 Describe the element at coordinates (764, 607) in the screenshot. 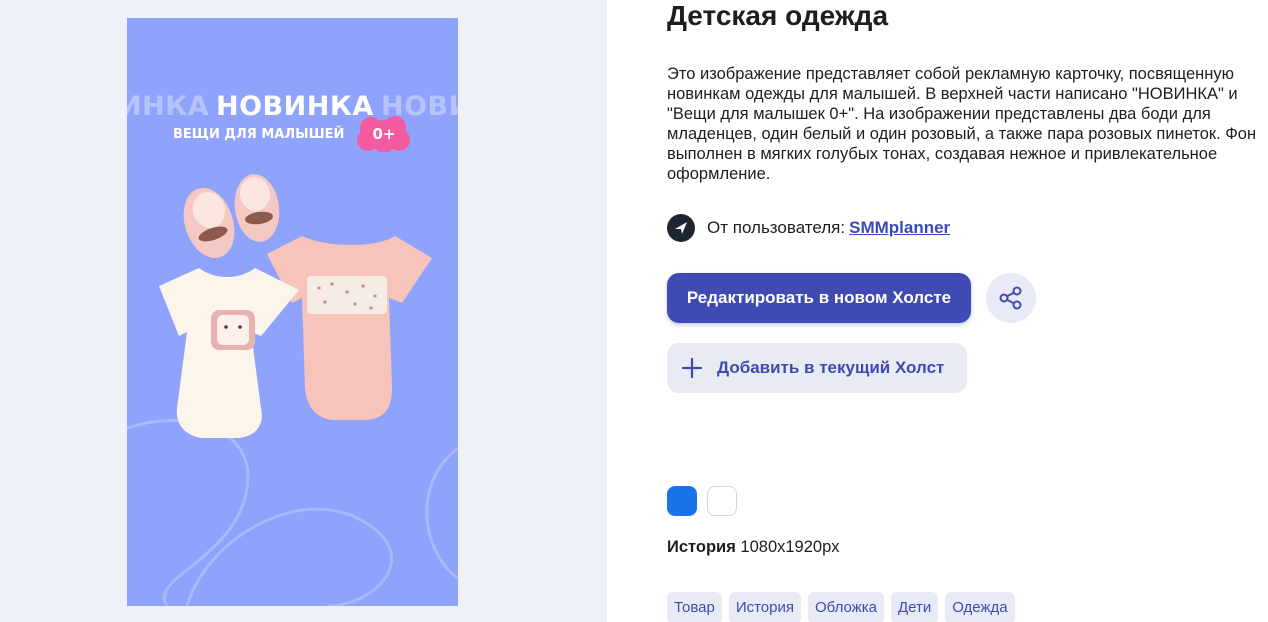

I see `tag-chip: История` at that location.